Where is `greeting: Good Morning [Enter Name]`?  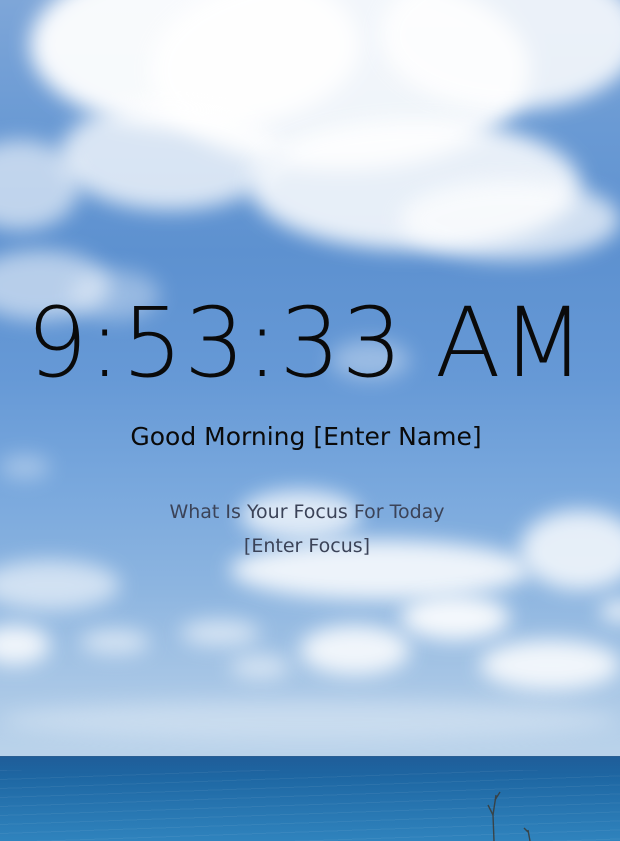 greeting: Good Morning [Enter Name] is located at coordinates (306, 437).